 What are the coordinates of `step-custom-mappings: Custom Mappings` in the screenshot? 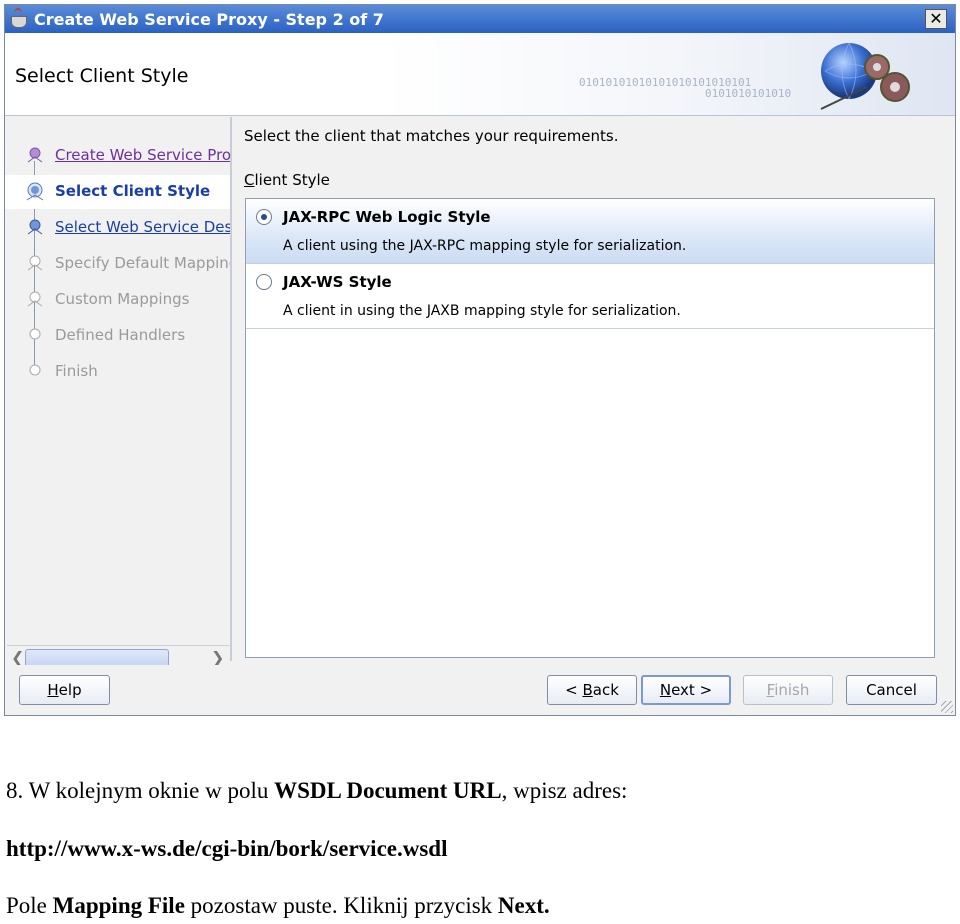 It's located at (117, 300).